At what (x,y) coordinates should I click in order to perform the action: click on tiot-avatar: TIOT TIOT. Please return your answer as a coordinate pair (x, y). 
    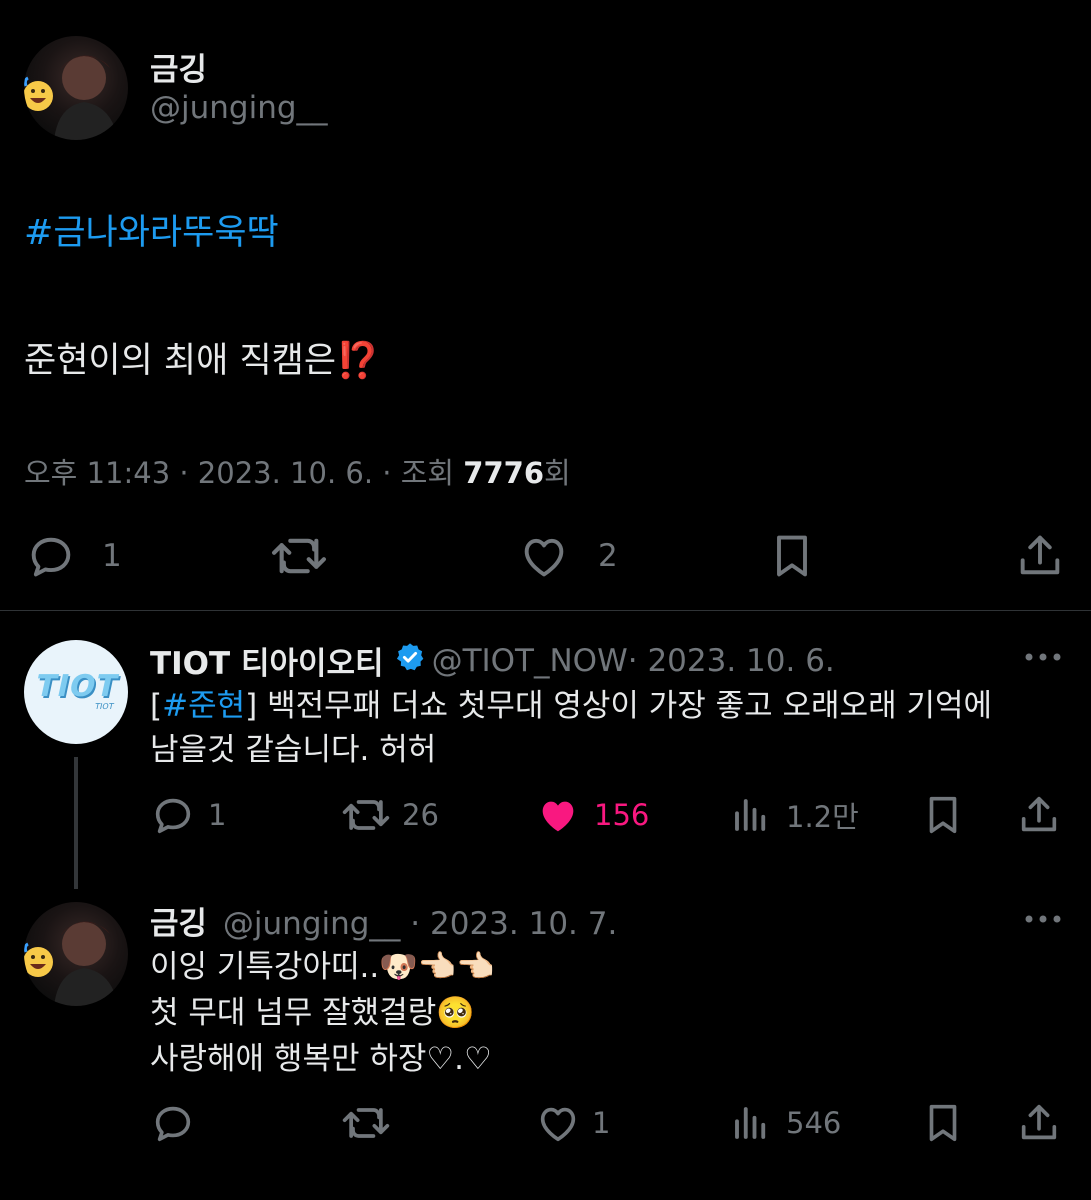
    Looking at the image, I should click on (76, 692).